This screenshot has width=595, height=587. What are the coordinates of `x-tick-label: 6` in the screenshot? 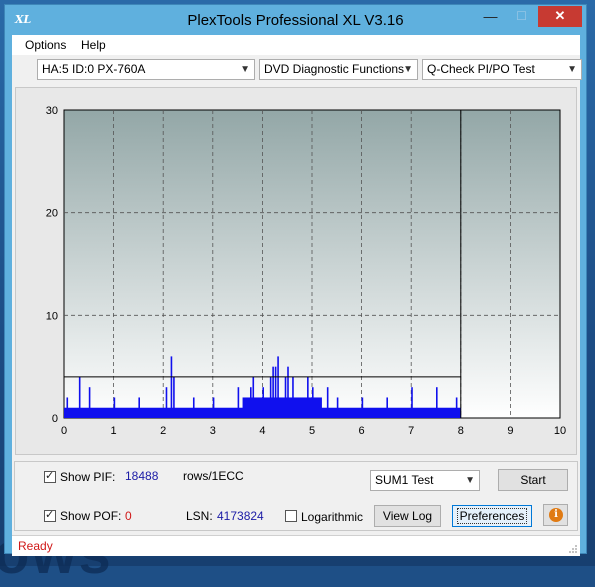 It's located at (362, 431).